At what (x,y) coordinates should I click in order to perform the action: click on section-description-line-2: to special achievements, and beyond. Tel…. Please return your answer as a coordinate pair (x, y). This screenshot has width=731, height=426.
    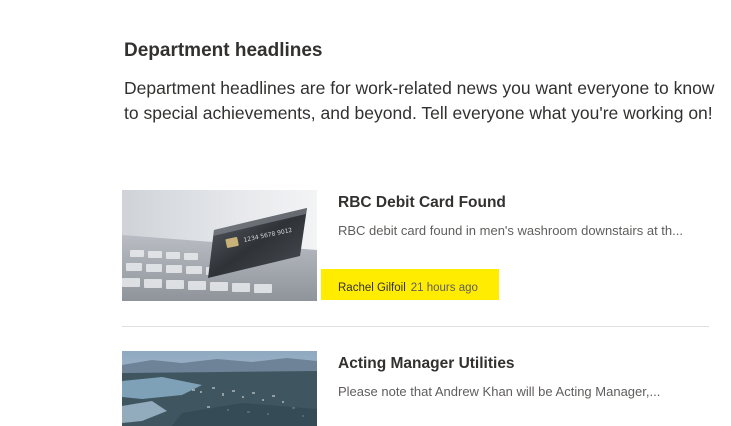
    Looking at the image, I should click on (418, 113).